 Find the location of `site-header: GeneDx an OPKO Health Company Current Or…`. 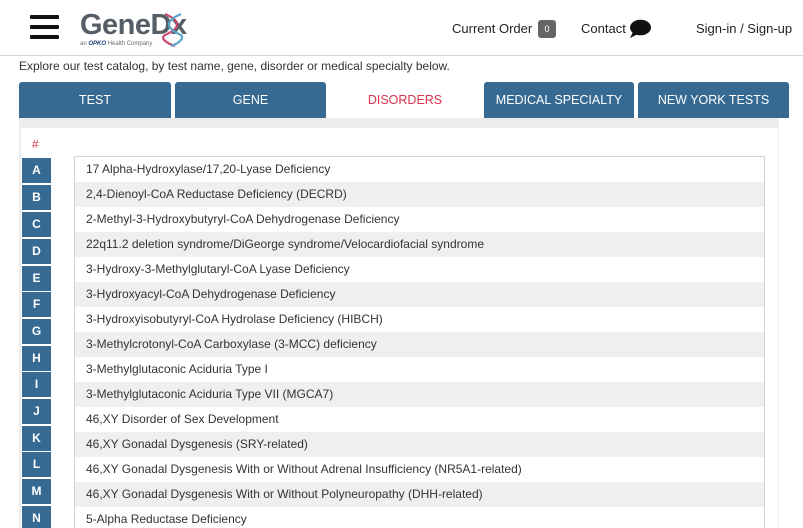

site-header: GeneDx an OPKO Health Company Current Or… is located at coordinates (401, 28).